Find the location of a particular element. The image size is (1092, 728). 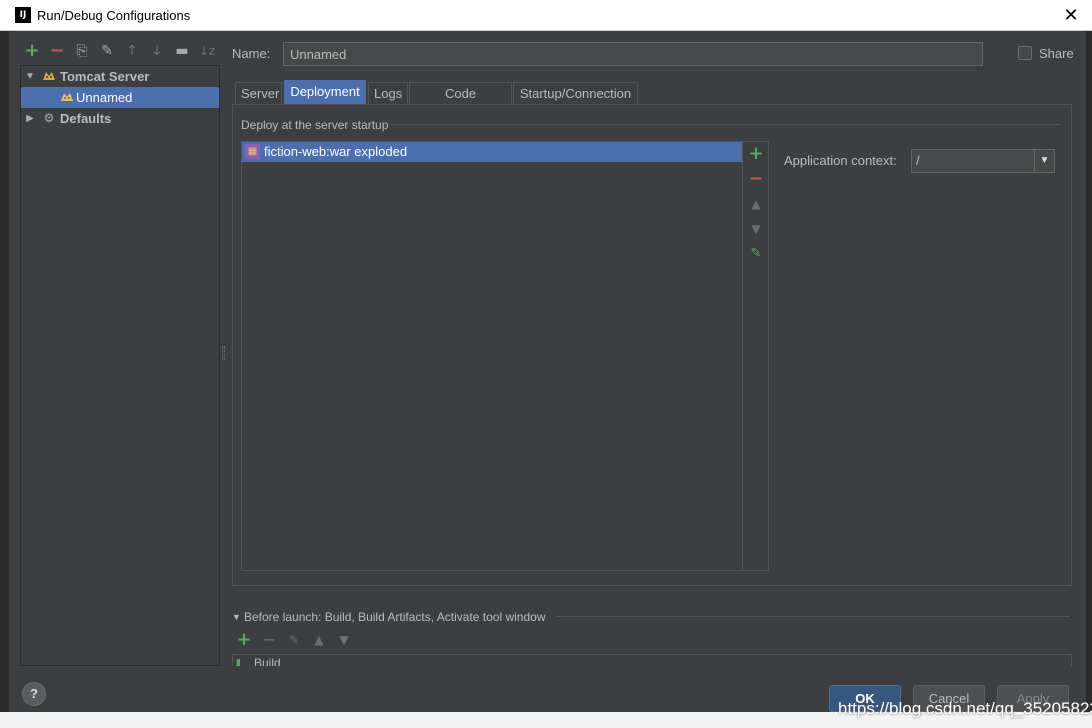

tree-item-tomcat-server: ▼ Tomcat Server is located at coordinates (120, 76).